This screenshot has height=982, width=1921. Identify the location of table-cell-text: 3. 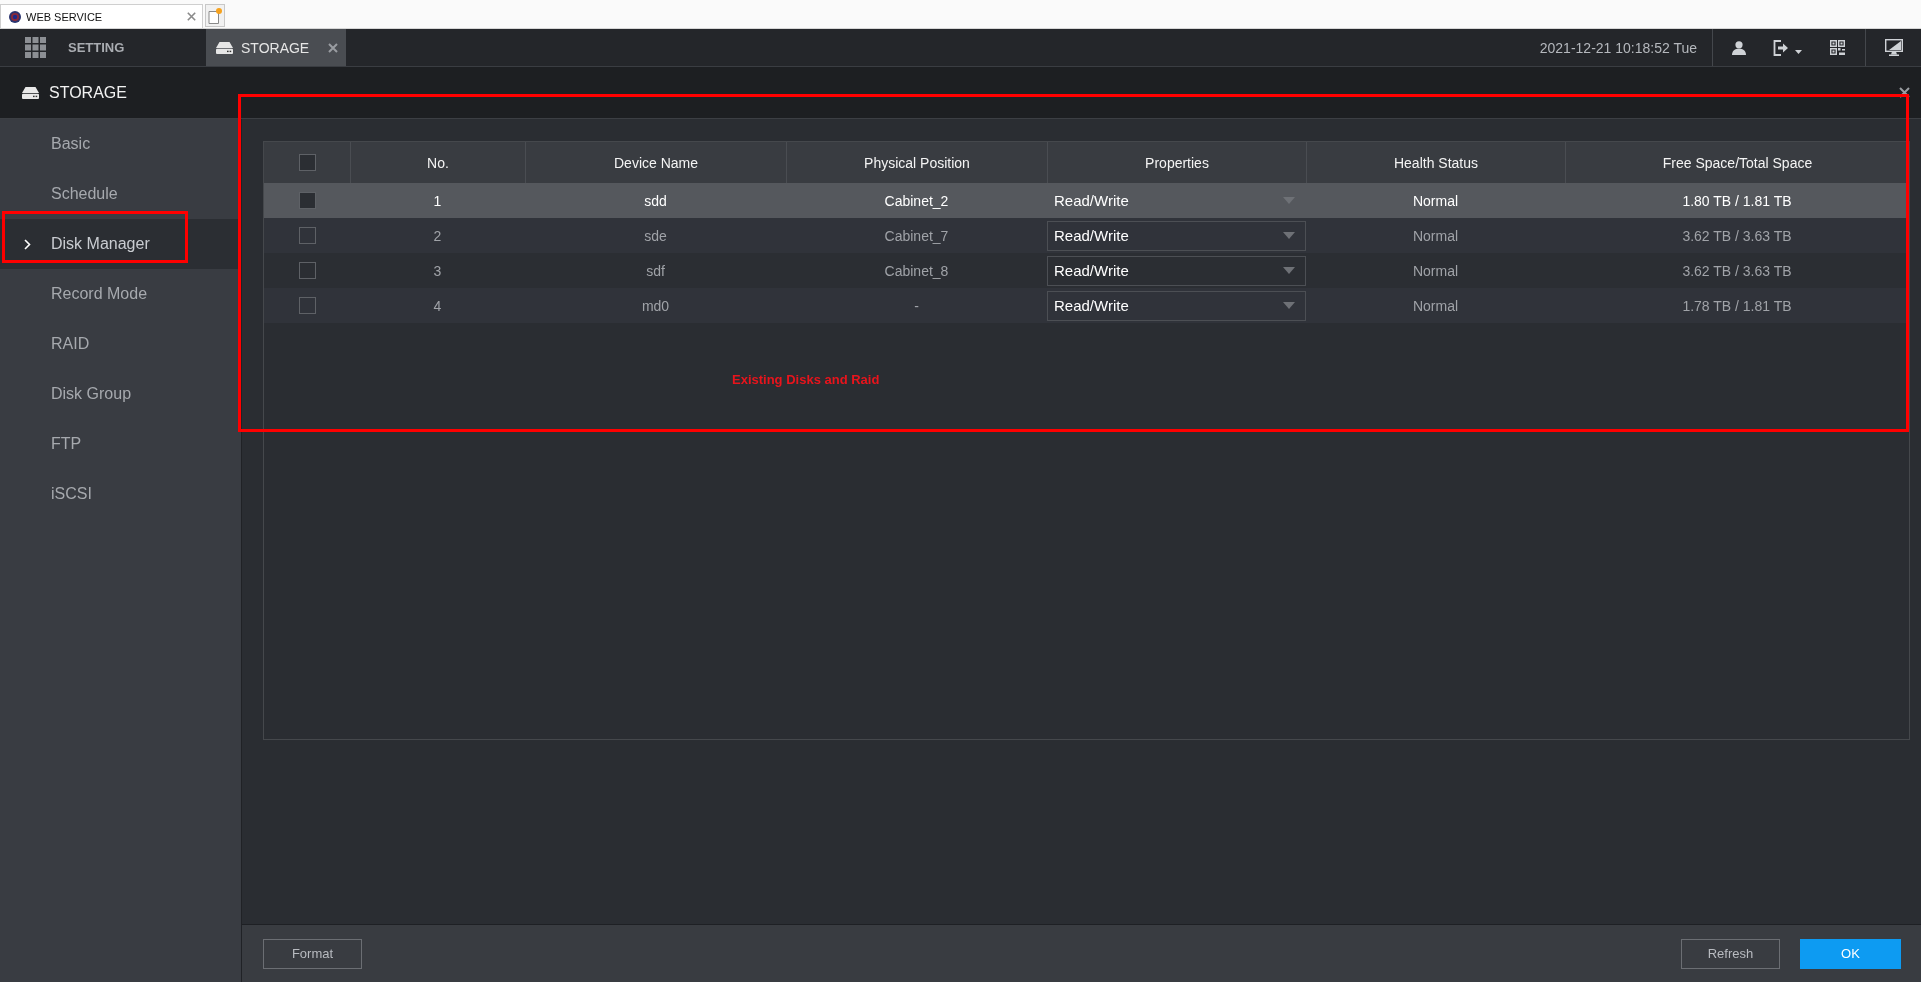
(437, 271).